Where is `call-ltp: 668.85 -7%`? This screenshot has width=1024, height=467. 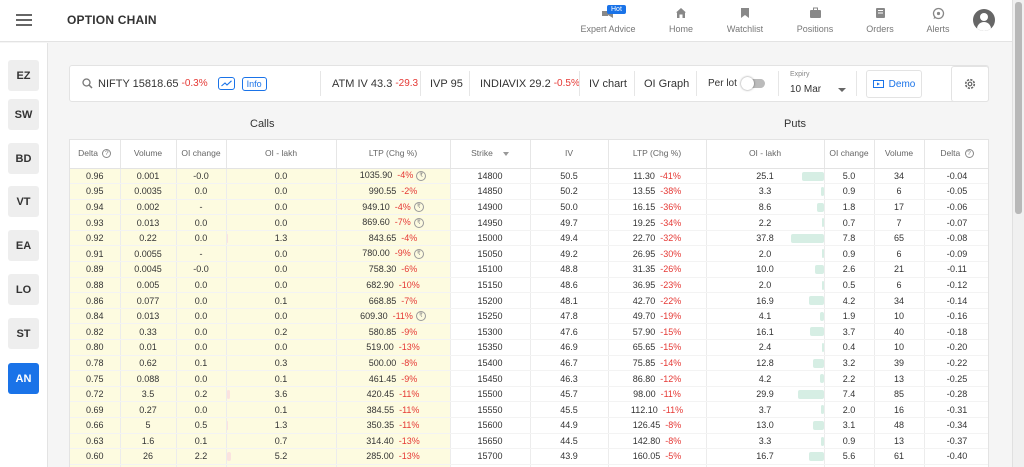 call-ltp: 668.85 -7% is located at coordinates (393, 300).